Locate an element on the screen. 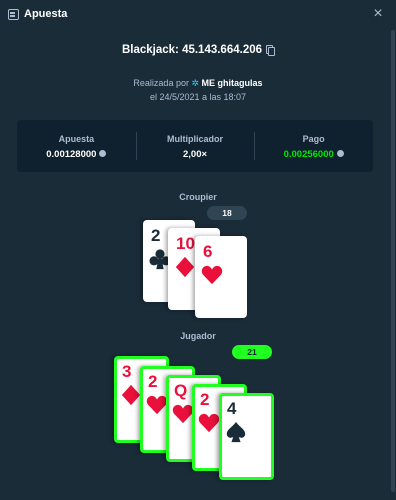 The height and width of the screenshot is (500, 396). player-label: Jugador is located at coordinates (198, 336).